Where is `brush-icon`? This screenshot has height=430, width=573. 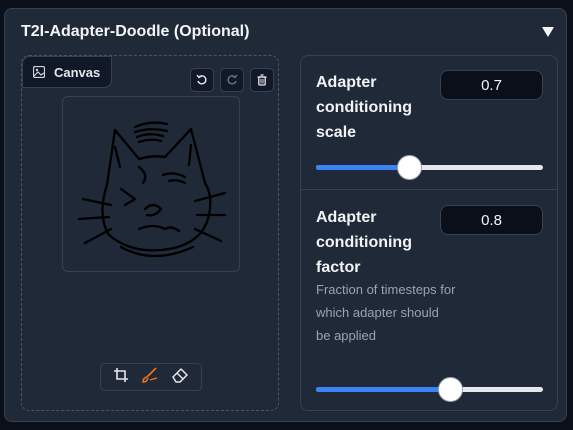
brush-icon is located at coordinates (150, 374).